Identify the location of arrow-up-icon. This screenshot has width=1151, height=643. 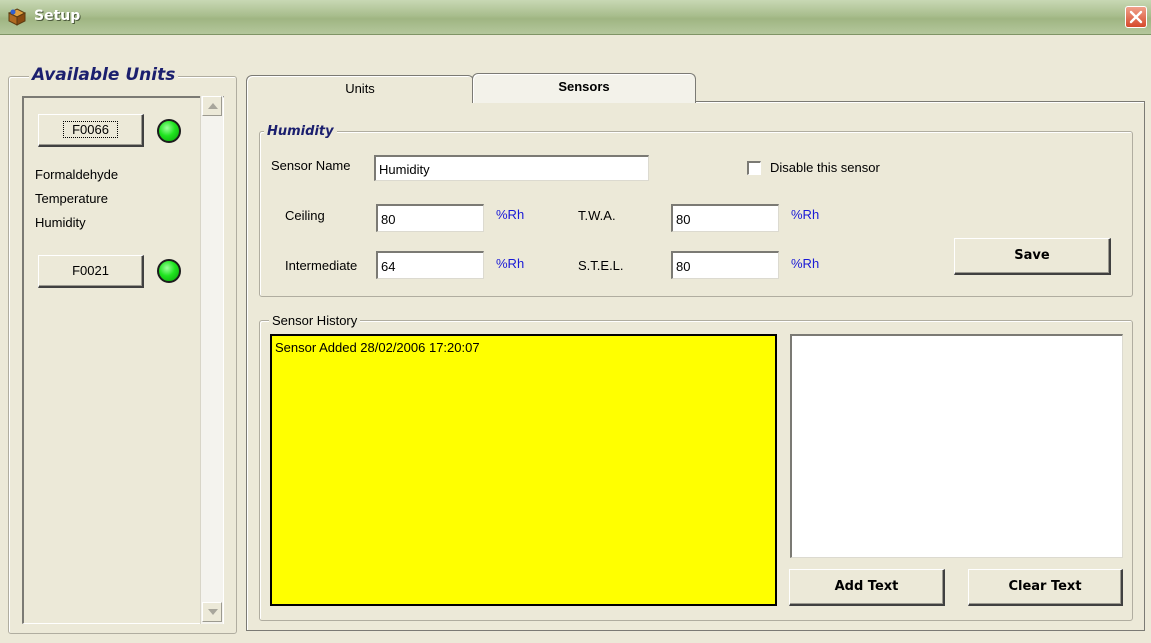
(213, 106).